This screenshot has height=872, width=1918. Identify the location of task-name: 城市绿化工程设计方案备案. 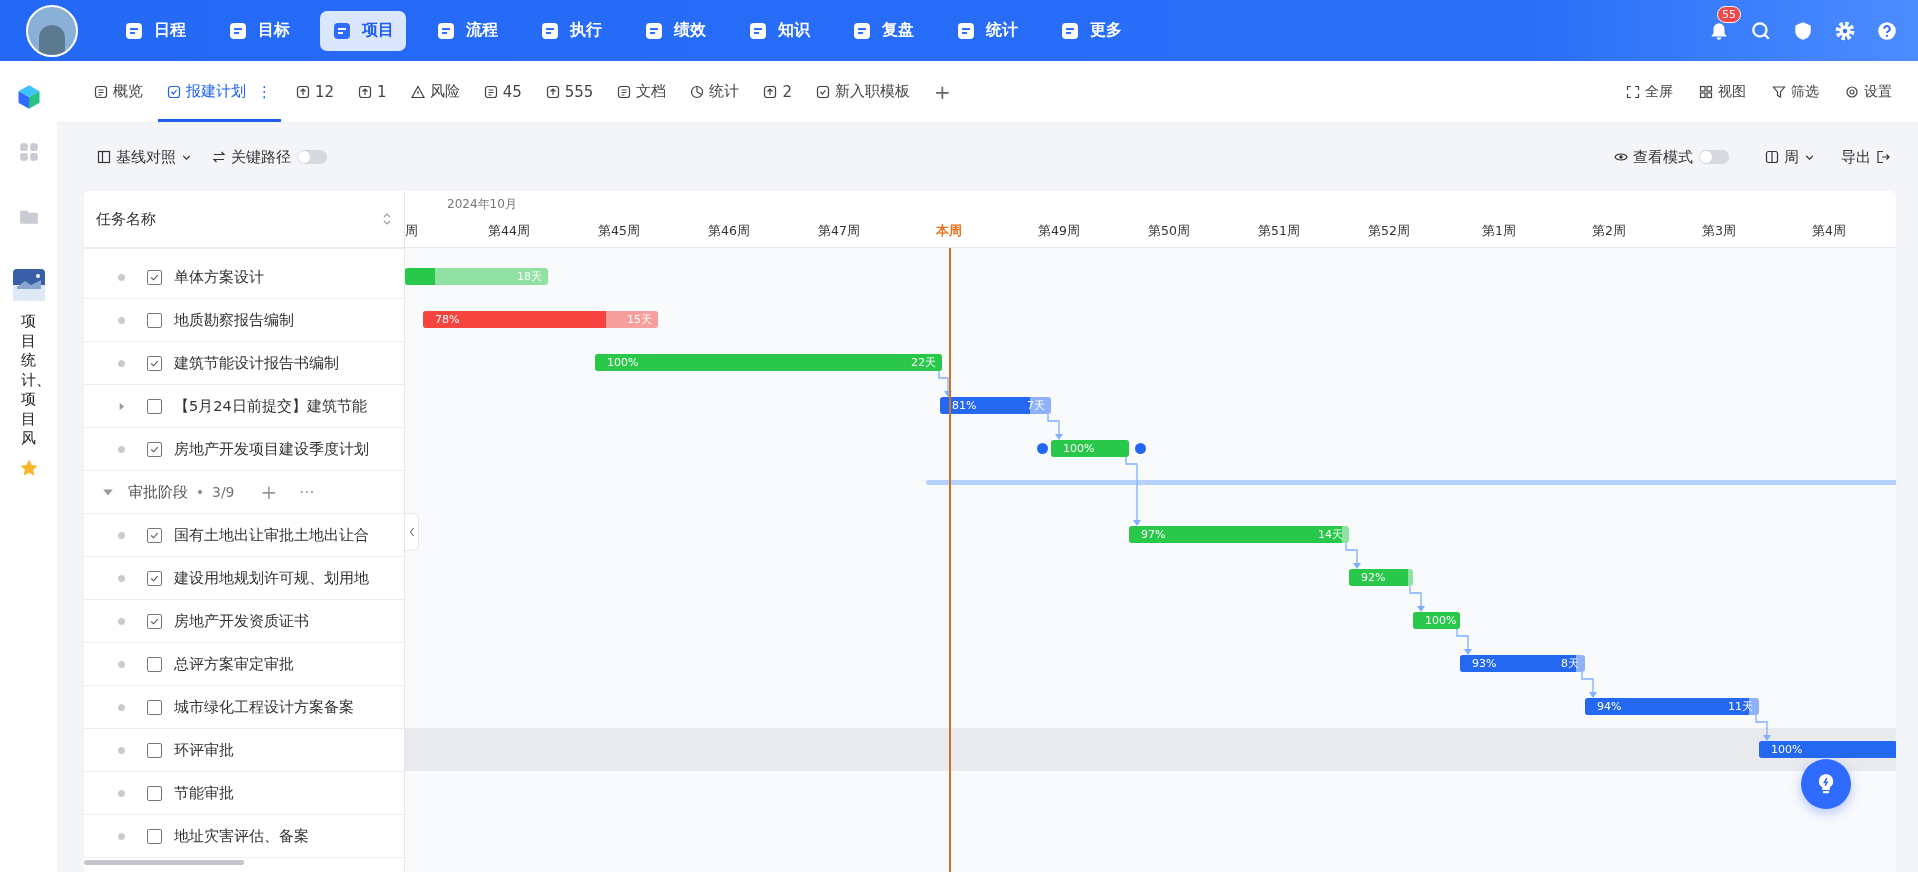
(264, 707).